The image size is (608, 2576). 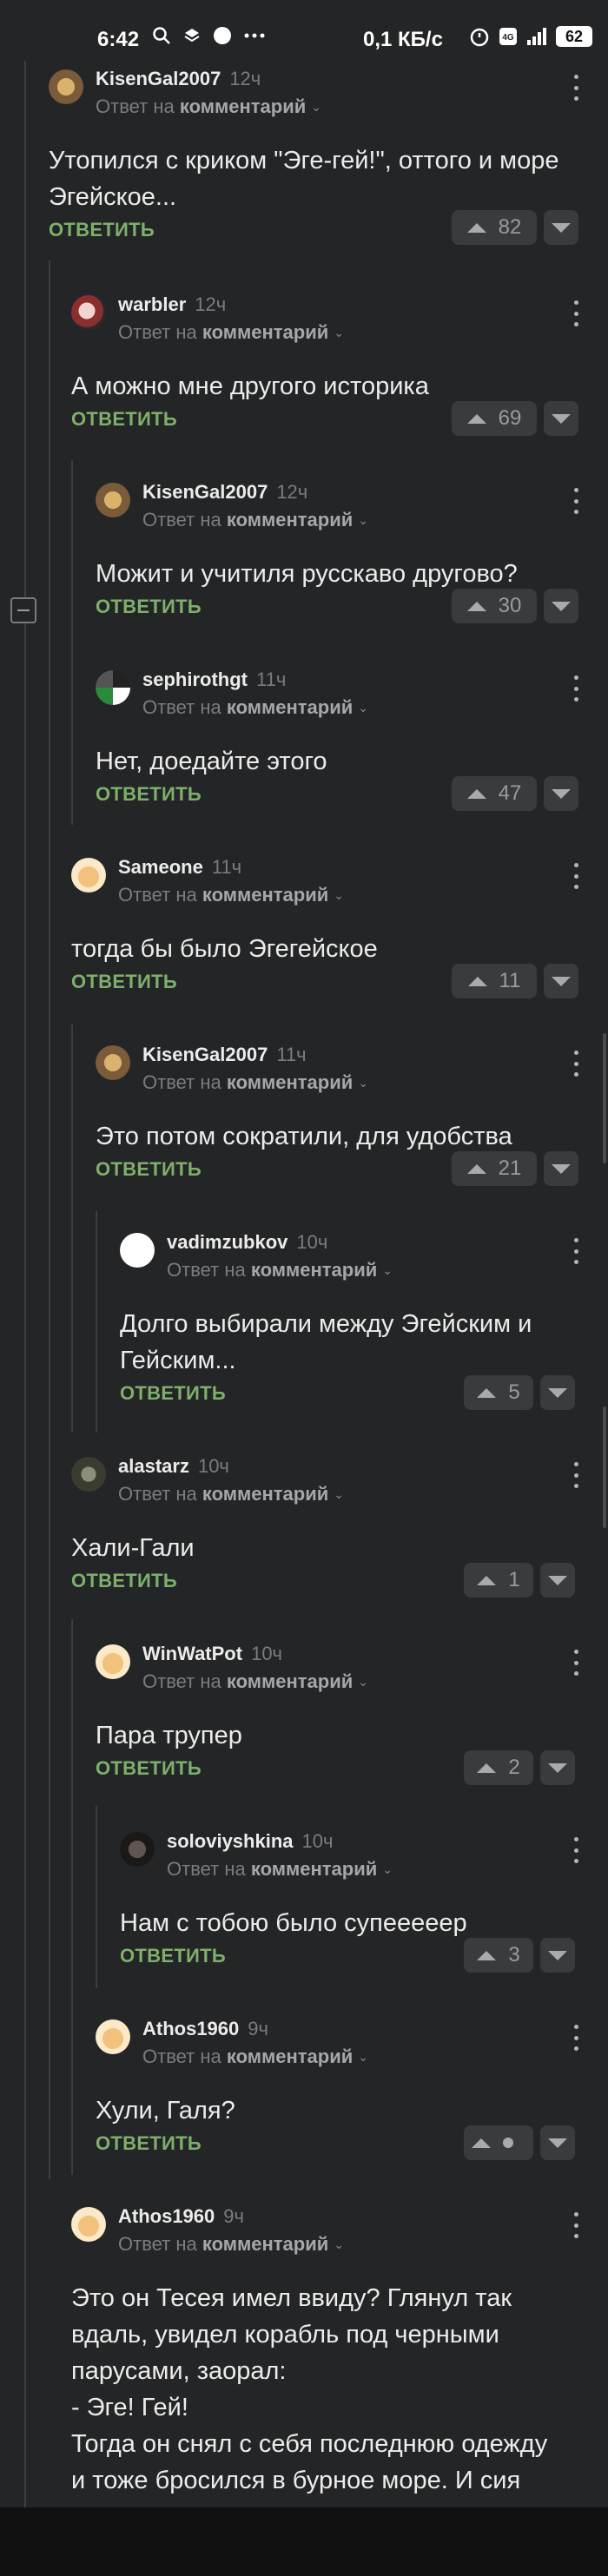 What do you see at coordinates (250, 386) in the screenshot?
I see `comment-text: А можно мне другого историка` at bounding box center [250, 386].